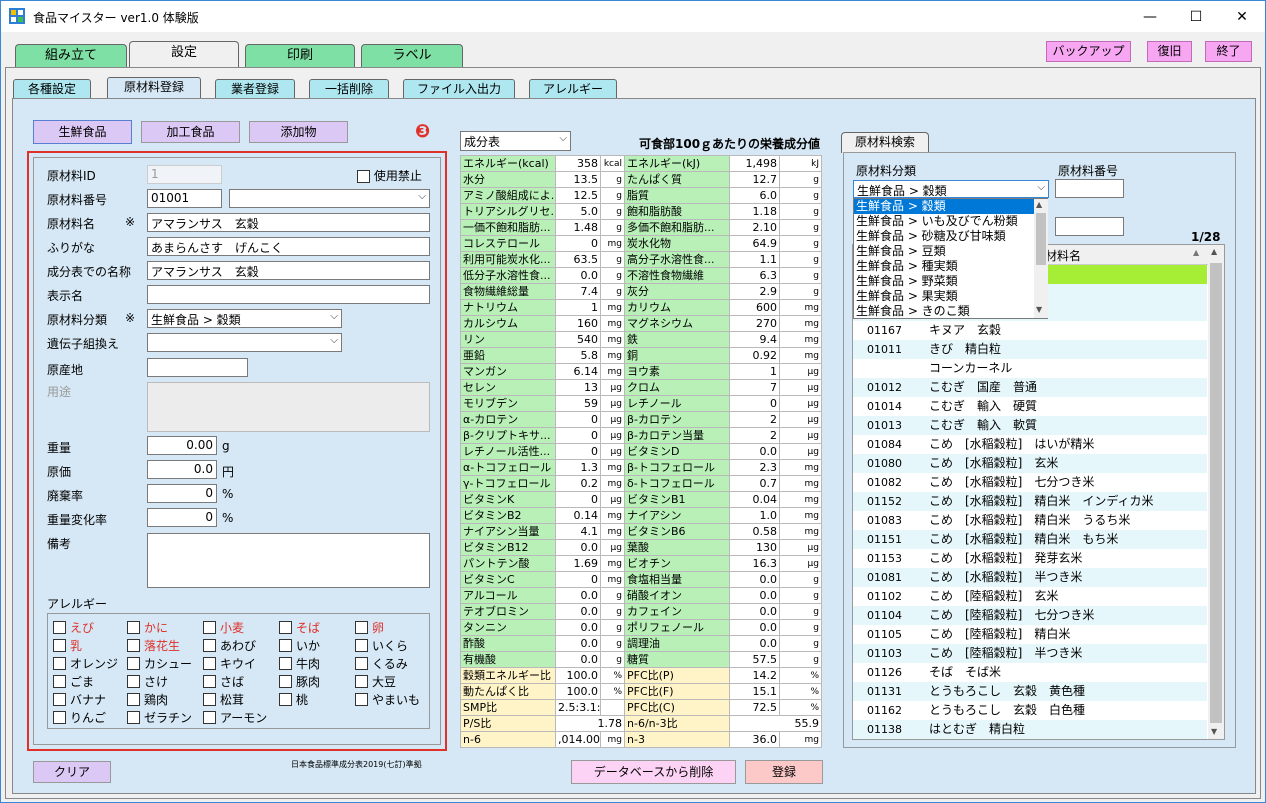  What do you see at coordinates (1030, 444) in the screenshot?
I see `list-item: 01084 こめ [水稲穀粒] はいが精米` at bounding box center [1030, 444].